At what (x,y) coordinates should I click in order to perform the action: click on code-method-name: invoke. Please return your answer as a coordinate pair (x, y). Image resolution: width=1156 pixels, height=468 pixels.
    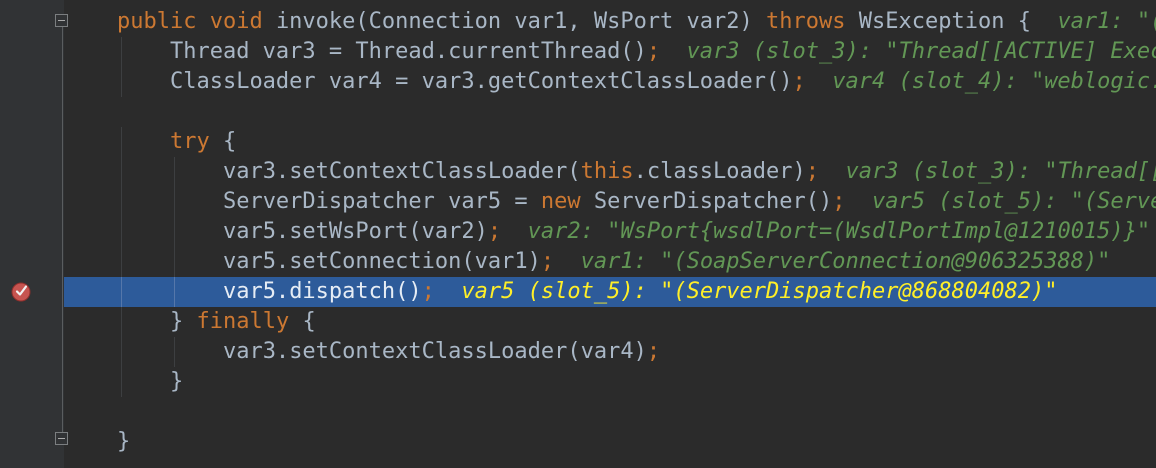
    Looking at the image, I should click on (315, 21).